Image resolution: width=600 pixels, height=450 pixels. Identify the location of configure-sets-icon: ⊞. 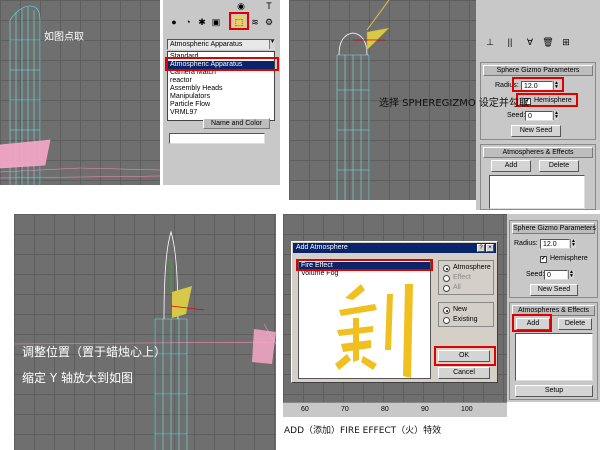
(566, 42).